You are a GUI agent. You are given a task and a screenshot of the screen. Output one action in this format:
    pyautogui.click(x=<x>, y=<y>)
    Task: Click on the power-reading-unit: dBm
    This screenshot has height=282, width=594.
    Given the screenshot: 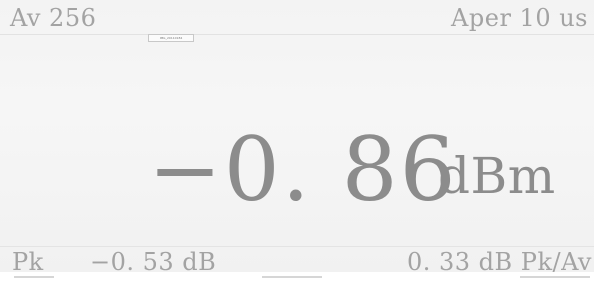 What is the action you would take?
    pyautogui.click(x=497, y=176)
    